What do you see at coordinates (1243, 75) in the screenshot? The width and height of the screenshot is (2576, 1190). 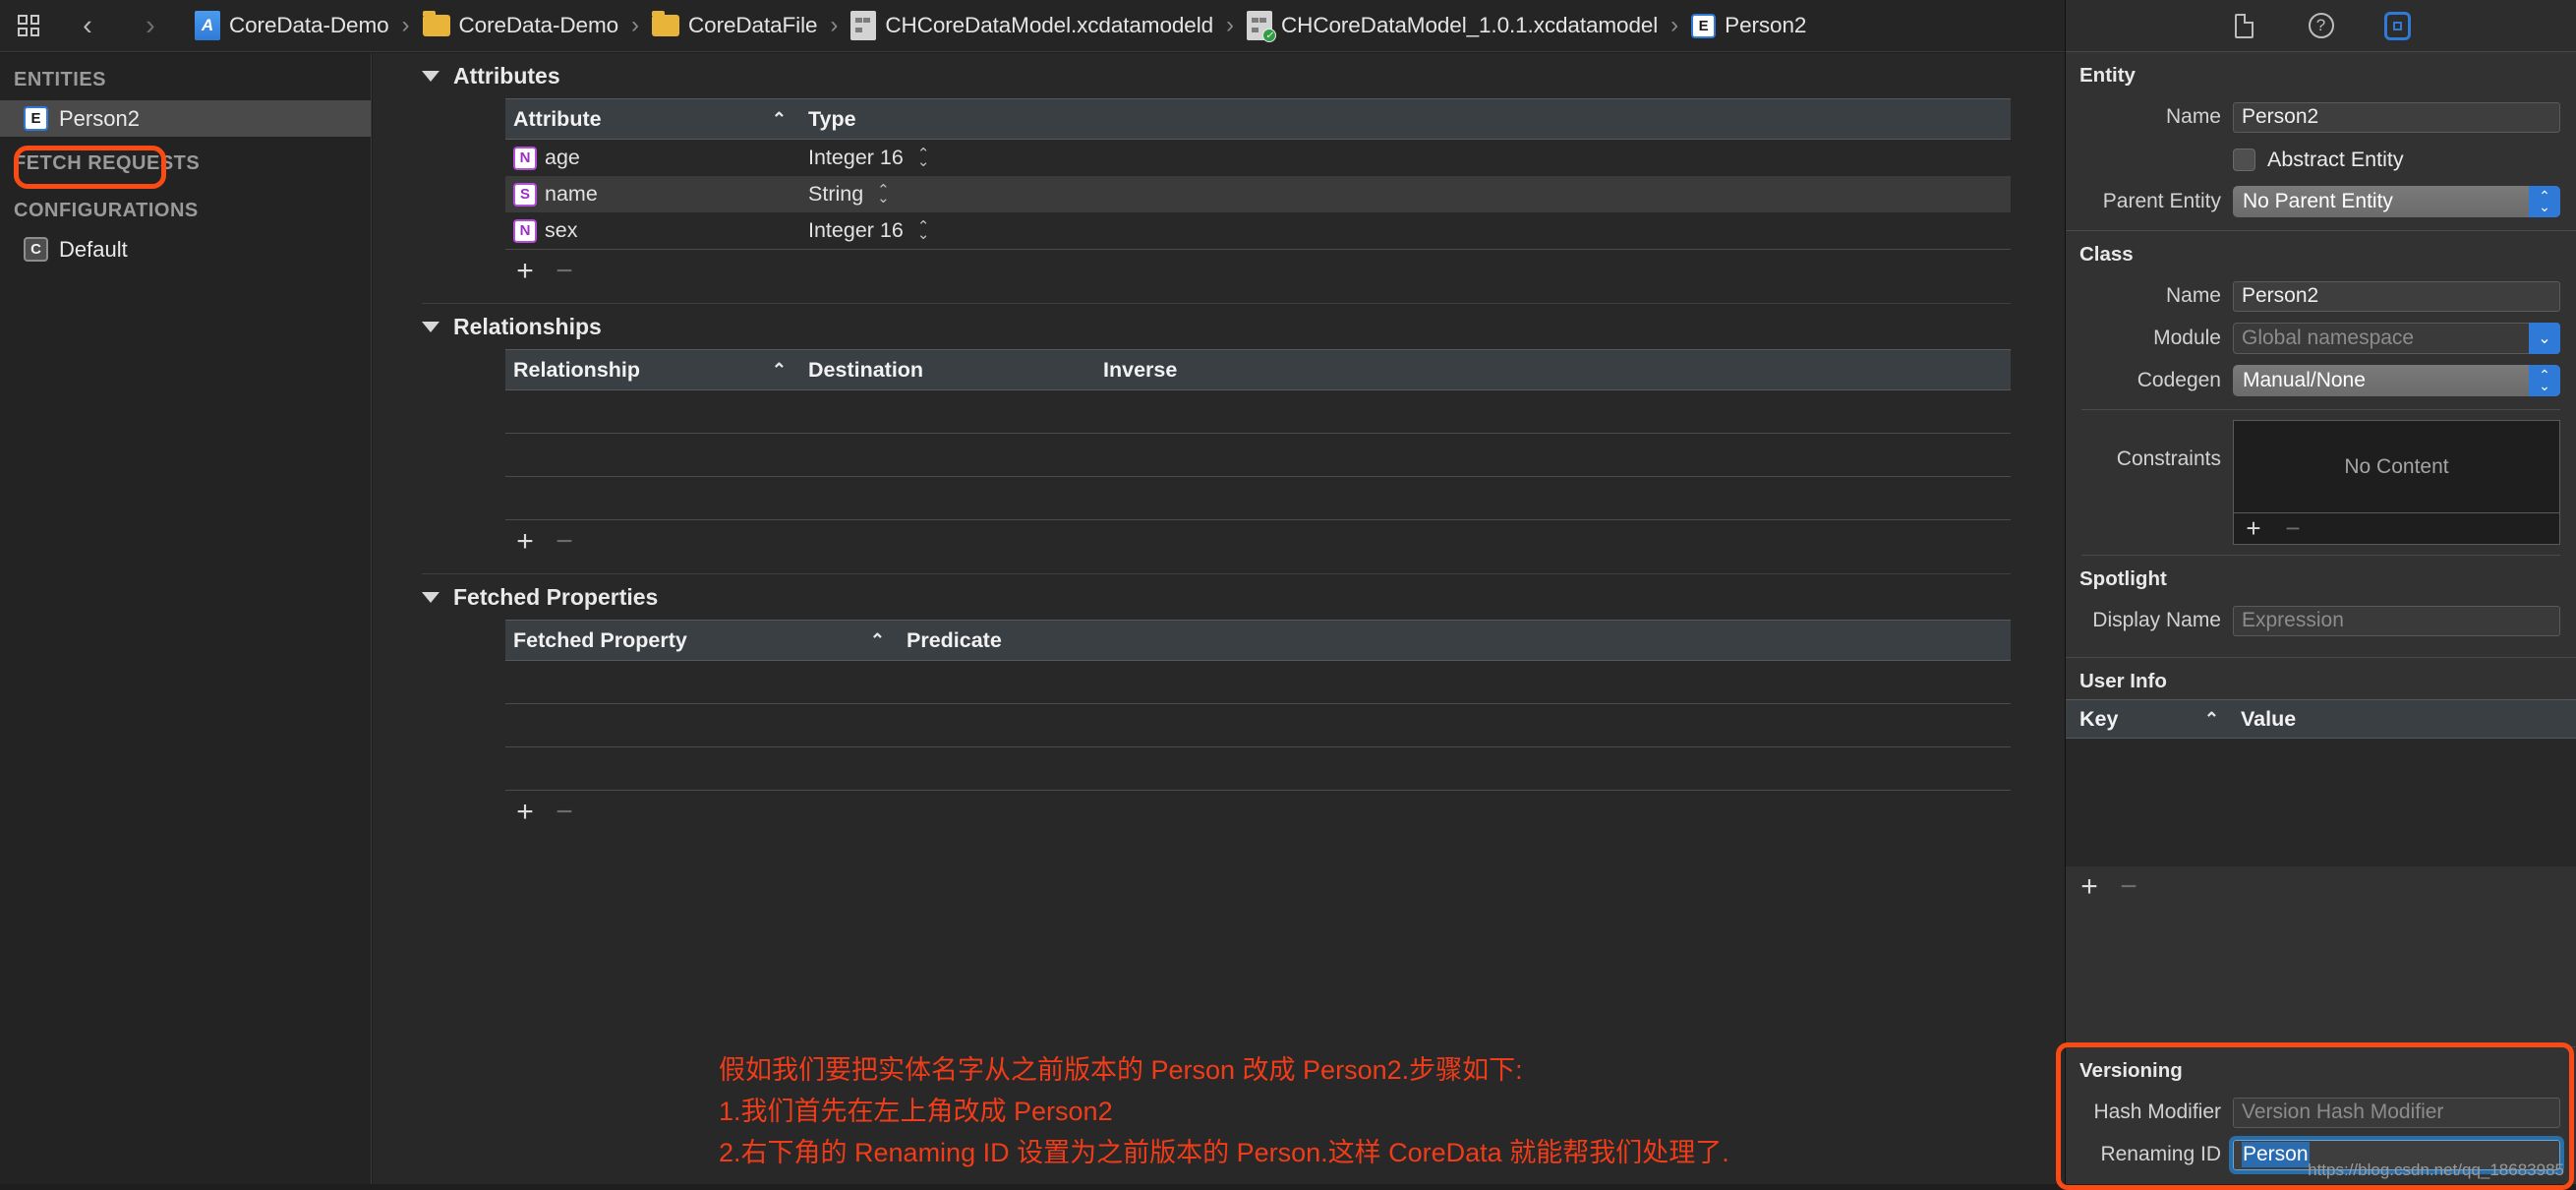 I see `attributes-section-header: Attributes` at bounding box center [1243, 75].